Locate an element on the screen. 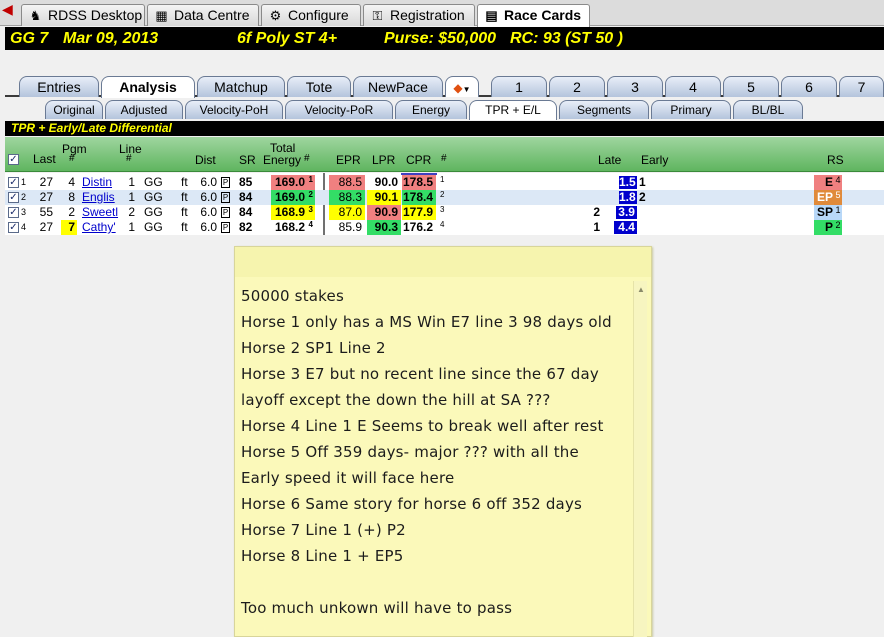  tab-bl-bl: BL/BL is located at coordinates (768, 109).